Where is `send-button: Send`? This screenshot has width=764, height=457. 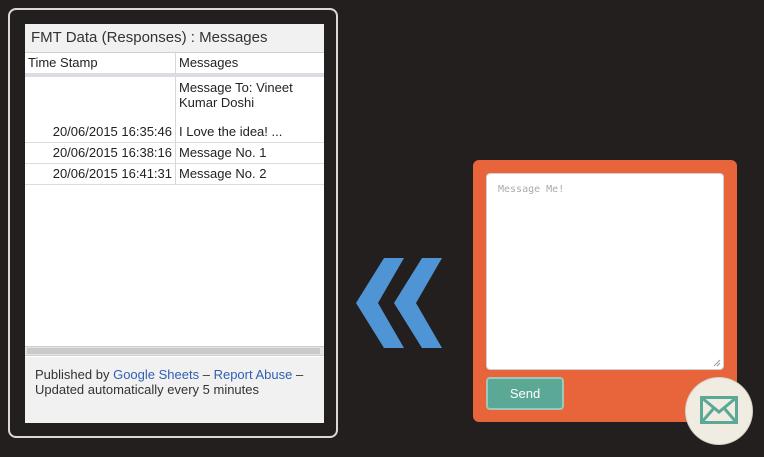 send-button: Send is located at coordinates (525, 393).